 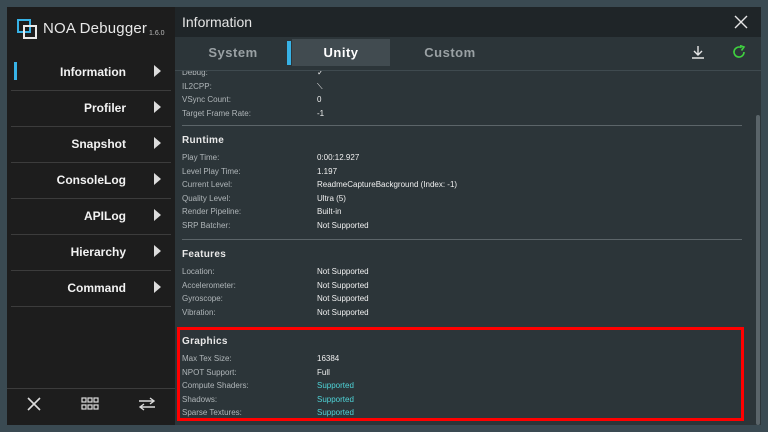 I want to click on logo: NOA Debugger 1.6.0, so click(x=92, y=30).